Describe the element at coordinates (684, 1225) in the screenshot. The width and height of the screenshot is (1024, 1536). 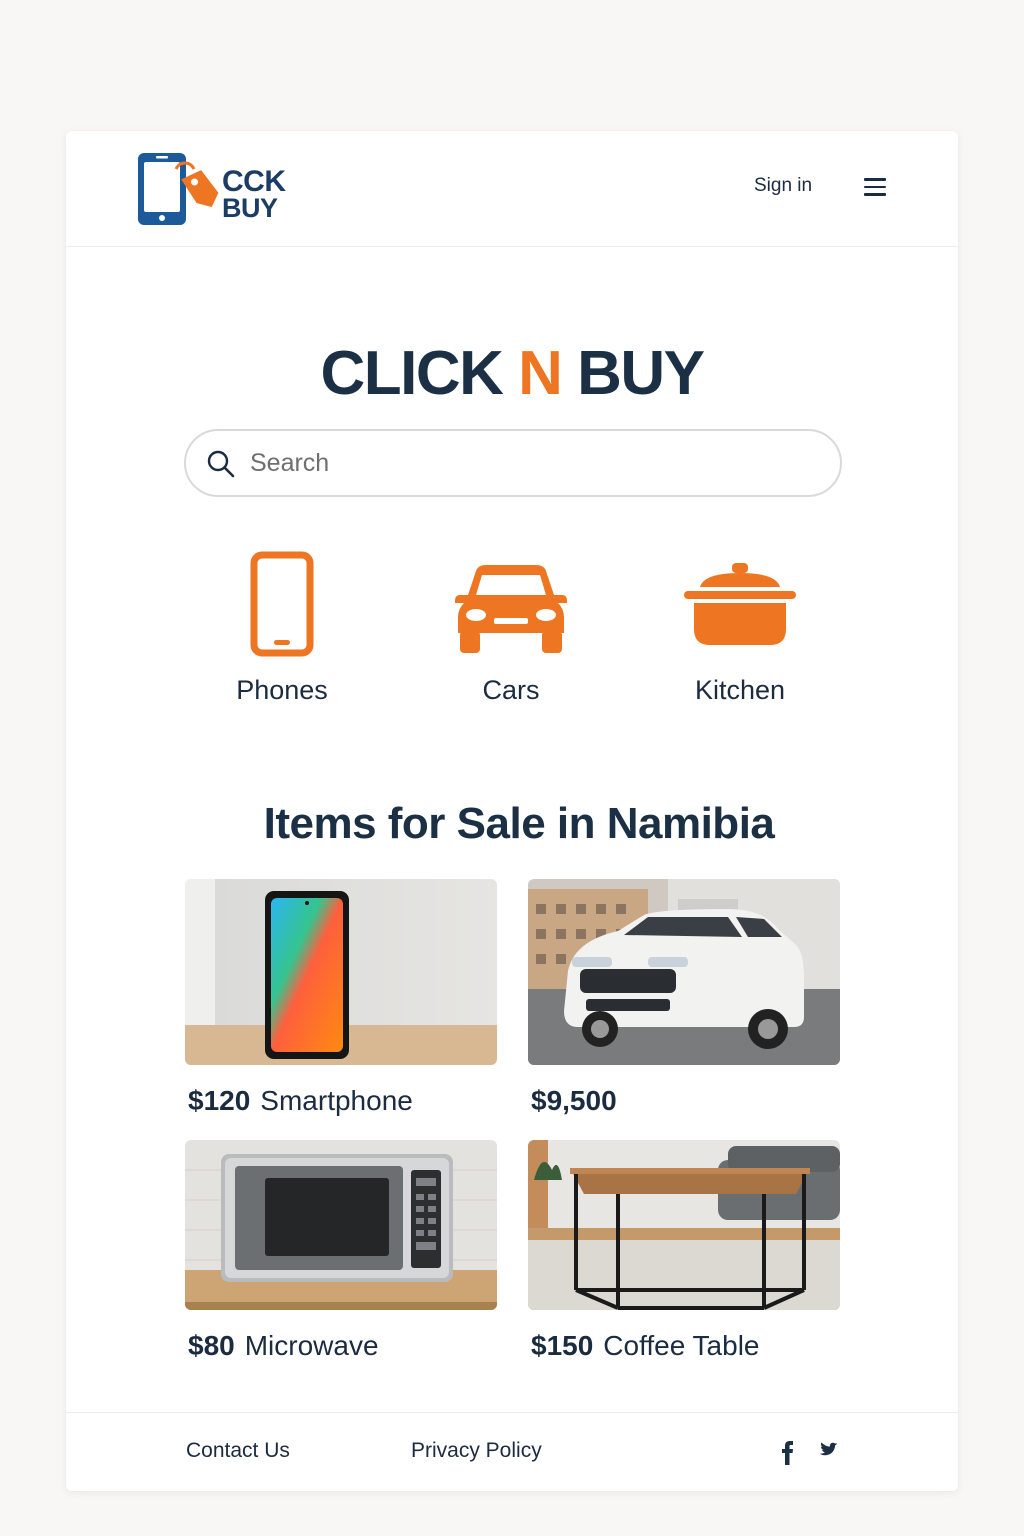
I see `coffee-table-photo` at that location.